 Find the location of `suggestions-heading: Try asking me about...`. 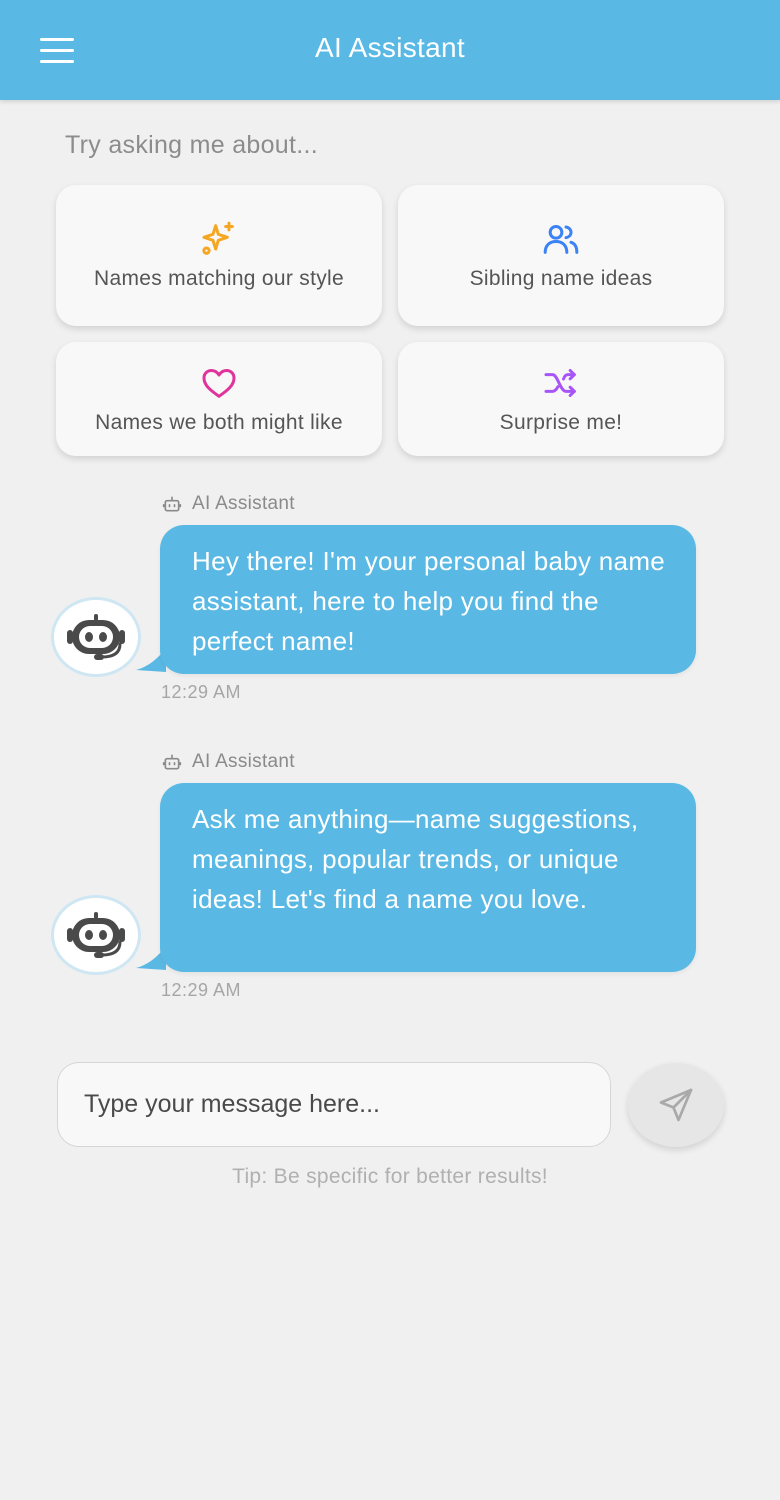

suggestions-heading: Try asking me about... is located at coordinates (191, 145).